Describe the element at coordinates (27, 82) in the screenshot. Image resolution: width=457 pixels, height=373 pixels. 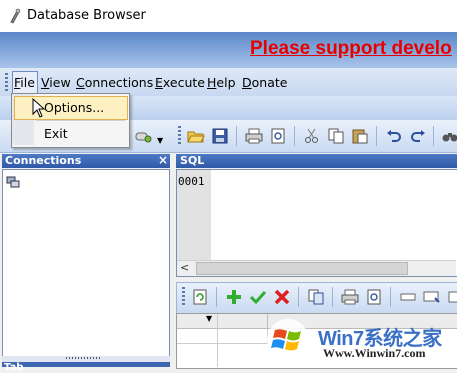
I see `menu-file-rest: ile` at that location.